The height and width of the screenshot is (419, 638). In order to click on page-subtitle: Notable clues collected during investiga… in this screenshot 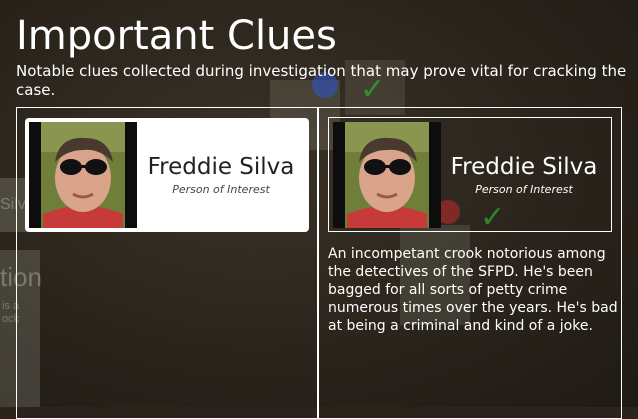, I will do `click(321, 80)`.